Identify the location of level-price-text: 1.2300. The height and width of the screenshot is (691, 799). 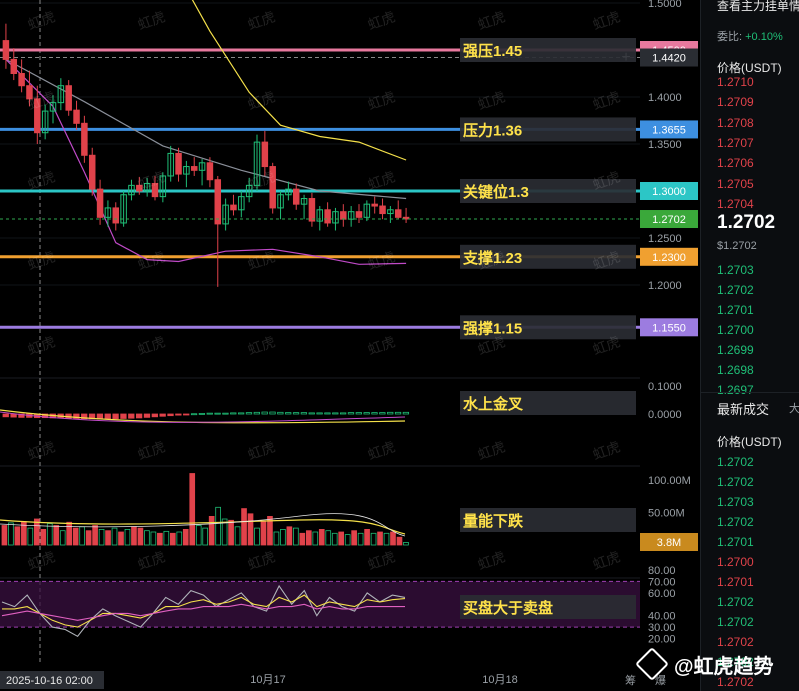
(669, 258).